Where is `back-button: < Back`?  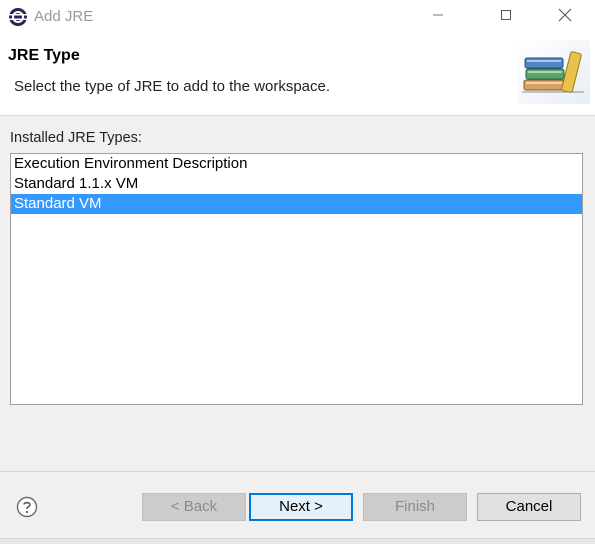
back-button: < Back is located at coordinates (194, 507).